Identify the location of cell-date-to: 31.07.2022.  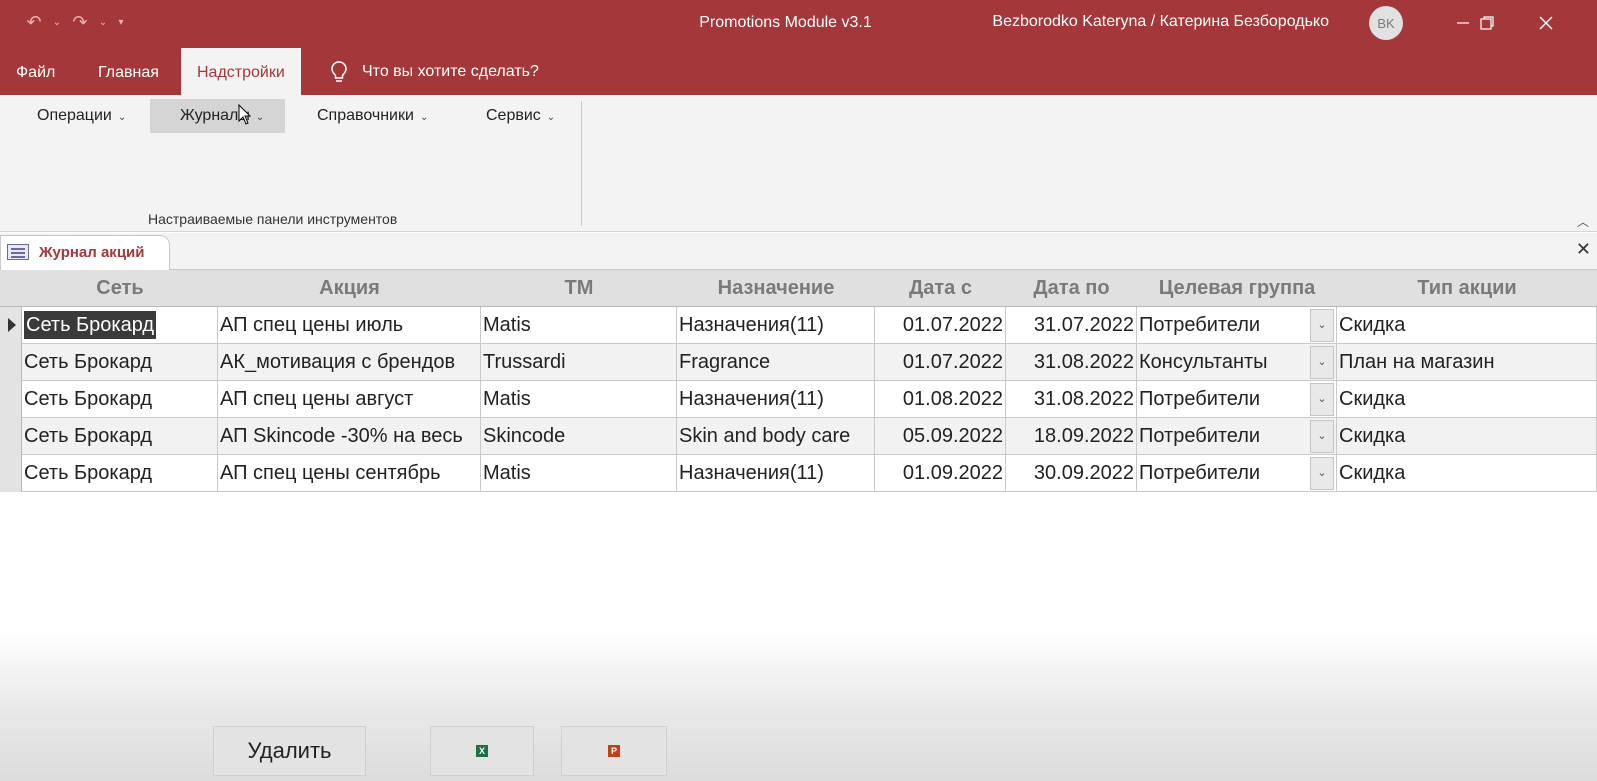
(1071, 325).